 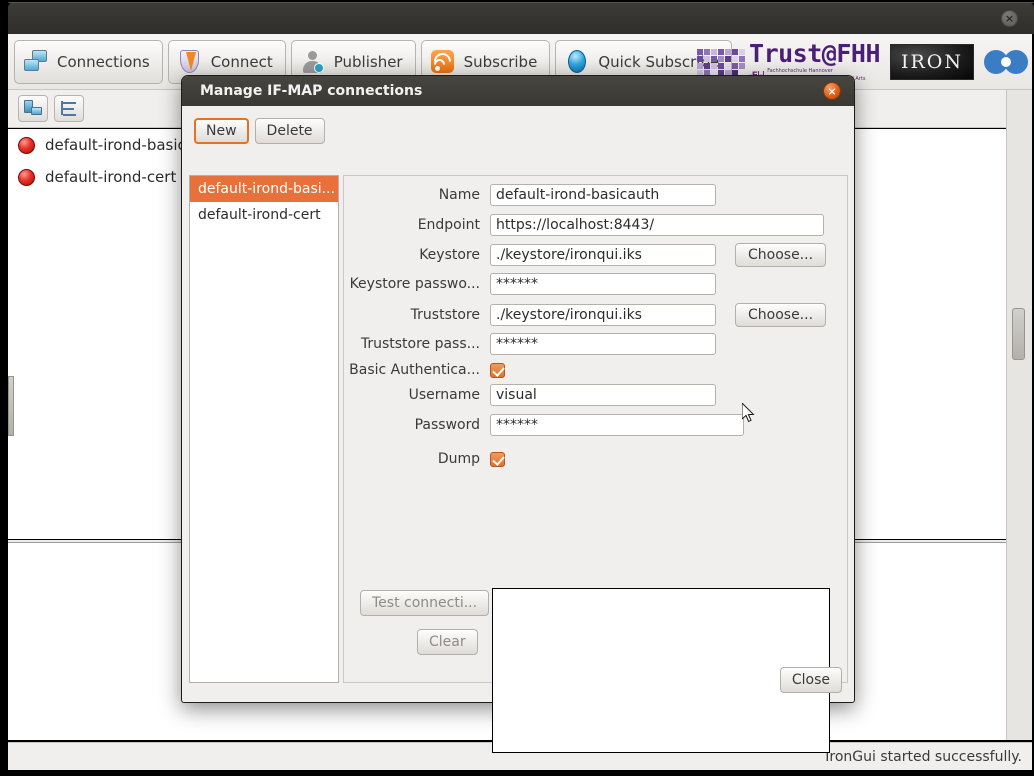 I want to click on dialog-titlebar: Manage IF-MAP connections ×, so click(x=518, y=91).